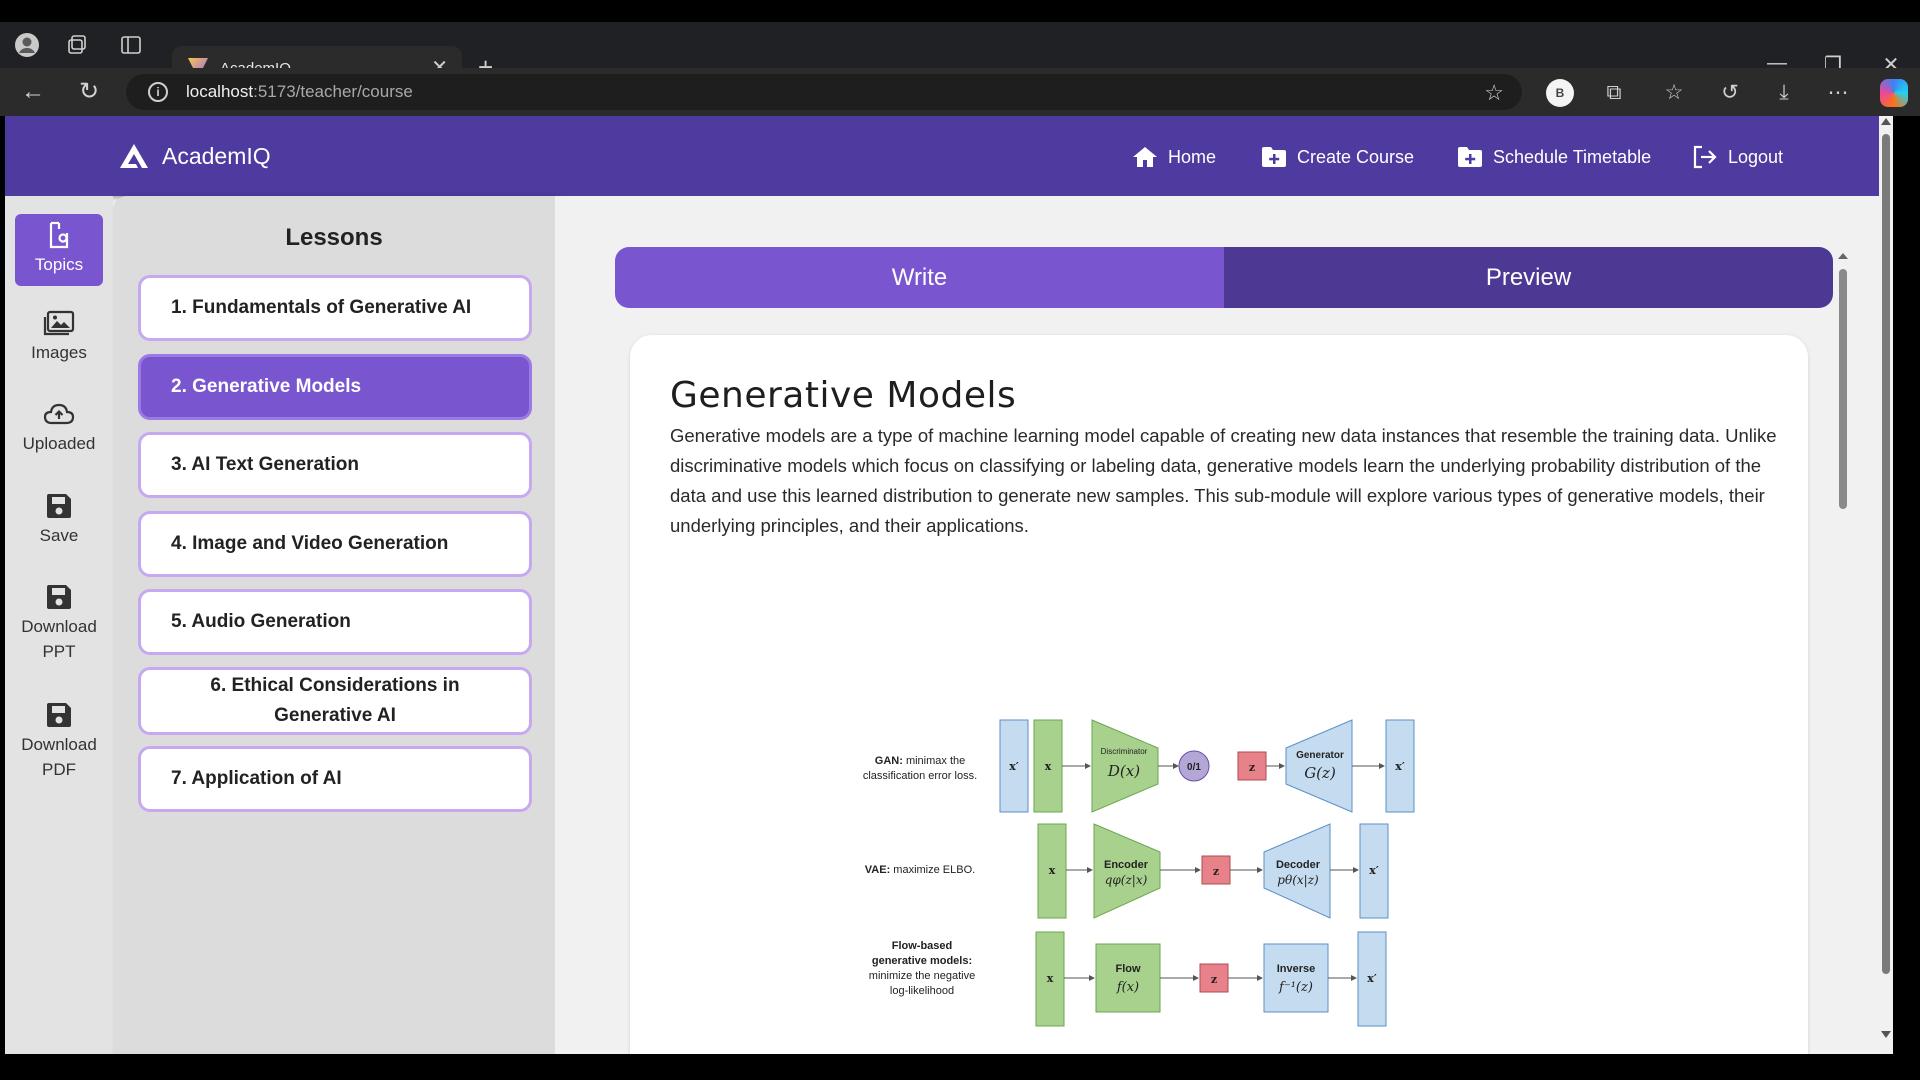 The width and height of the screenshot is (1920, 1080). I want to click on vertical-tabs-icon, so click(131, 45).